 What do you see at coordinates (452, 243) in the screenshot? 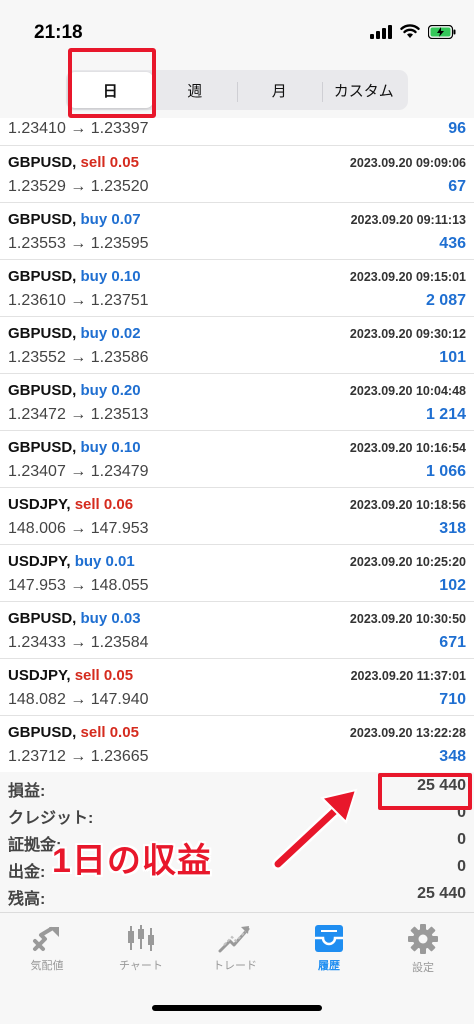
I see `trade-profit: 436` at bounding box center [452, 243].